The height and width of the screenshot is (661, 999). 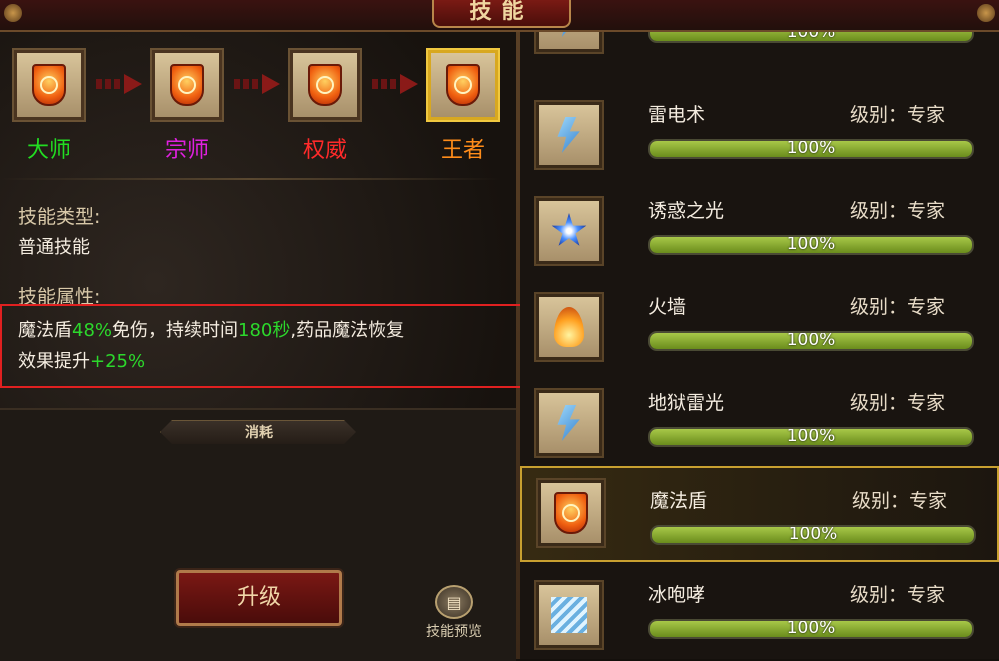 What do you see at coordinates (759, 52) in the screenshot?
I see `skill-row: 100%` at bounding box center [759, 52].